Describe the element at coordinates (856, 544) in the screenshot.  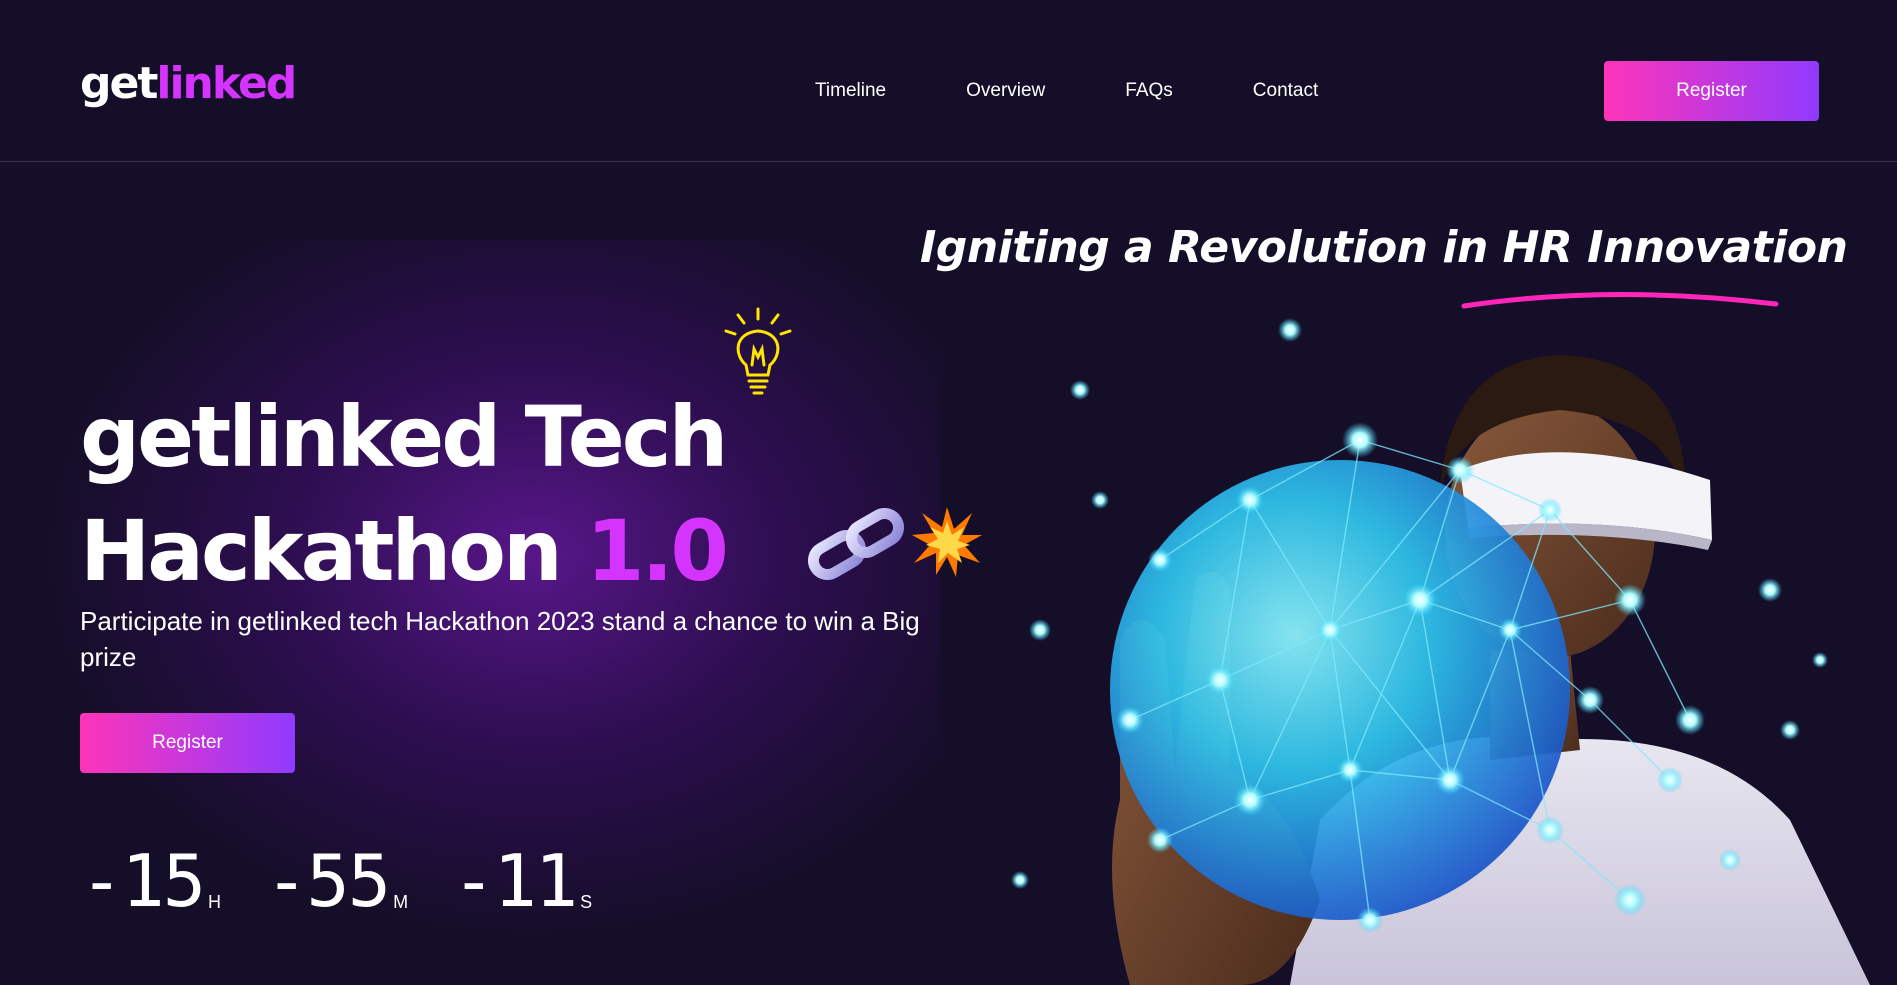
I see `chain-link-icon` at that location.